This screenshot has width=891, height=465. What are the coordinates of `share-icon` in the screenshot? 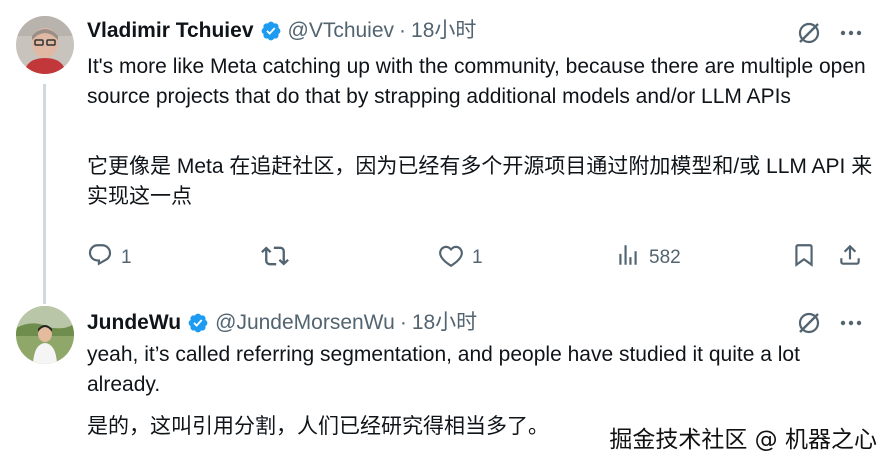 It's located at (850, 258).